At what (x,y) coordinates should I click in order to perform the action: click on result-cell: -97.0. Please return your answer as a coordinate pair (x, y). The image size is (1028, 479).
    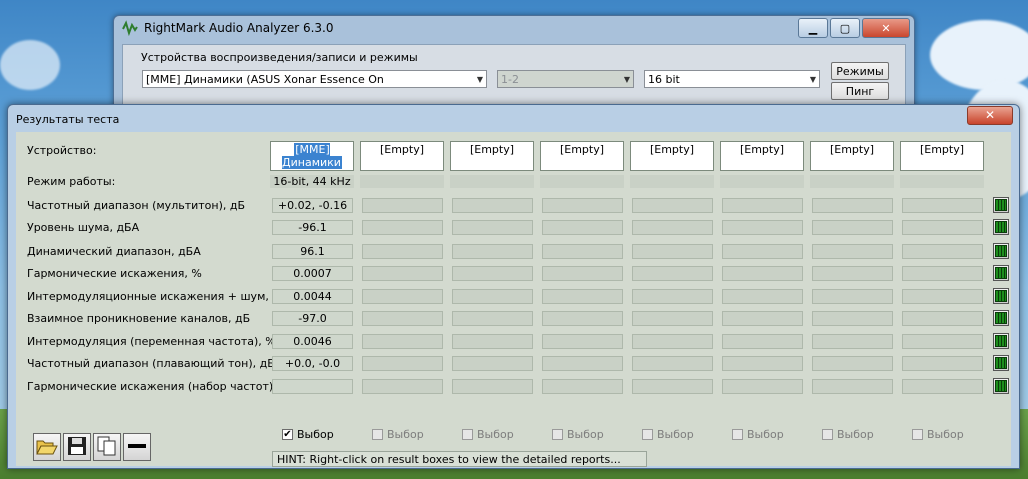
    Looking at the image, I should click on (312, 318).